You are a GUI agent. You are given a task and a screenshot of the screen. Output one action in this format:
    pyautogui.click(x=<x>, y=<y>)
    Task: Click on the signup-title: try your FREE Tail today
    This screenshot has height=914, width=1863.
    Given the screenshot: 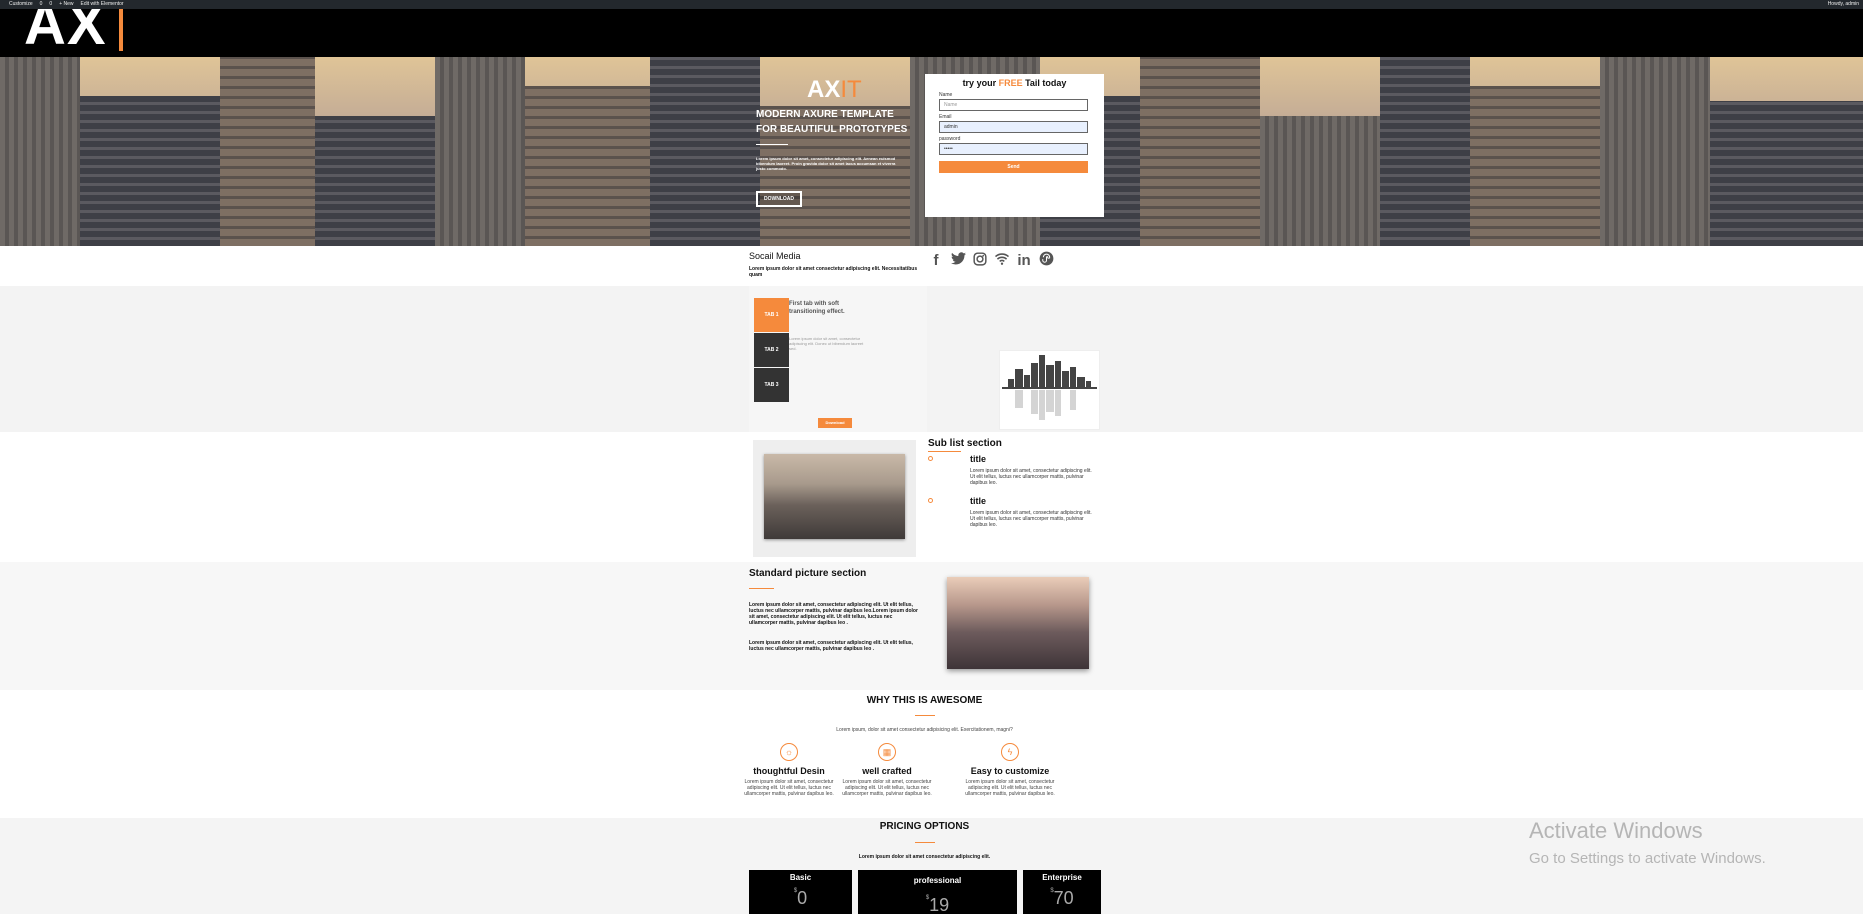 What is the action you would take?
    pyautogui.click(x=1014, y=83)
    